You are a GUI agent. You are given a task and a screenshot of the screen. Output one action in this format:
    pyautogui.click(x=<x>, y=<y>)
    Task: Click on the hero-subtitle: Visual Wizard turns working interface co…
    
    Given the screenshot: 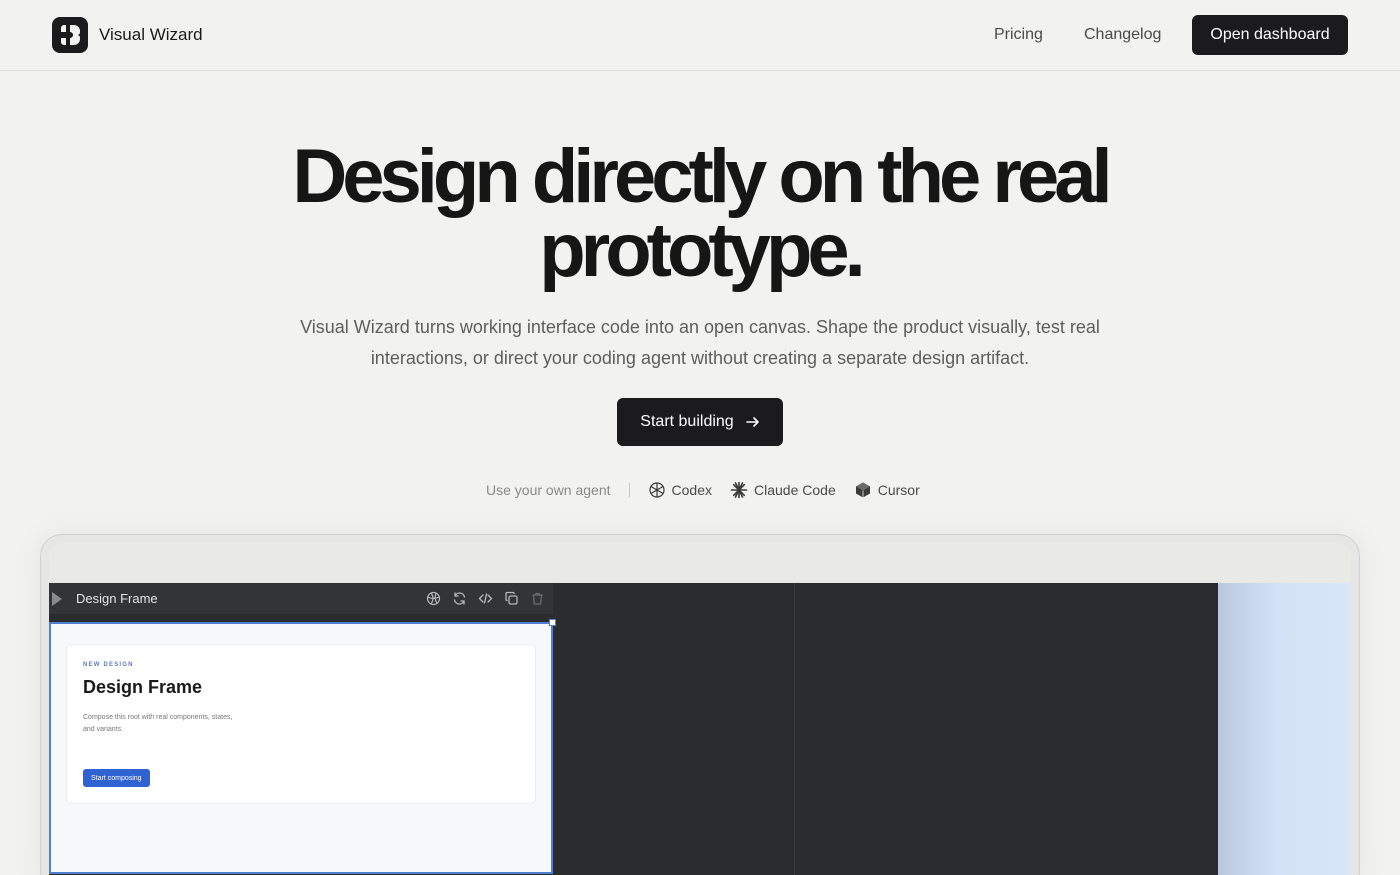 What is the action you would take?
    pyautogui.click(x=700, y=342)
    